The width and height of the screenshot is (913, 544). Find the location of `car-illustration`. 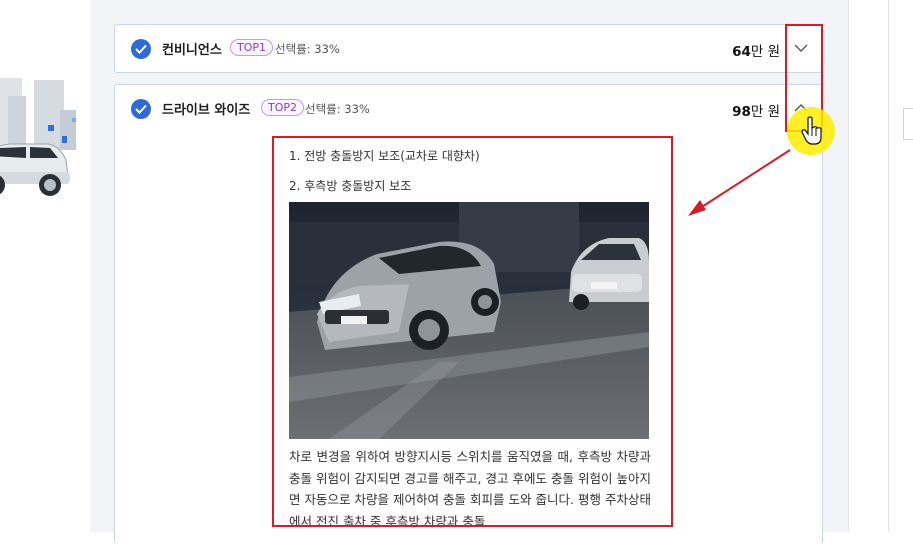

car-illustration is located at coordinates (35, 169).